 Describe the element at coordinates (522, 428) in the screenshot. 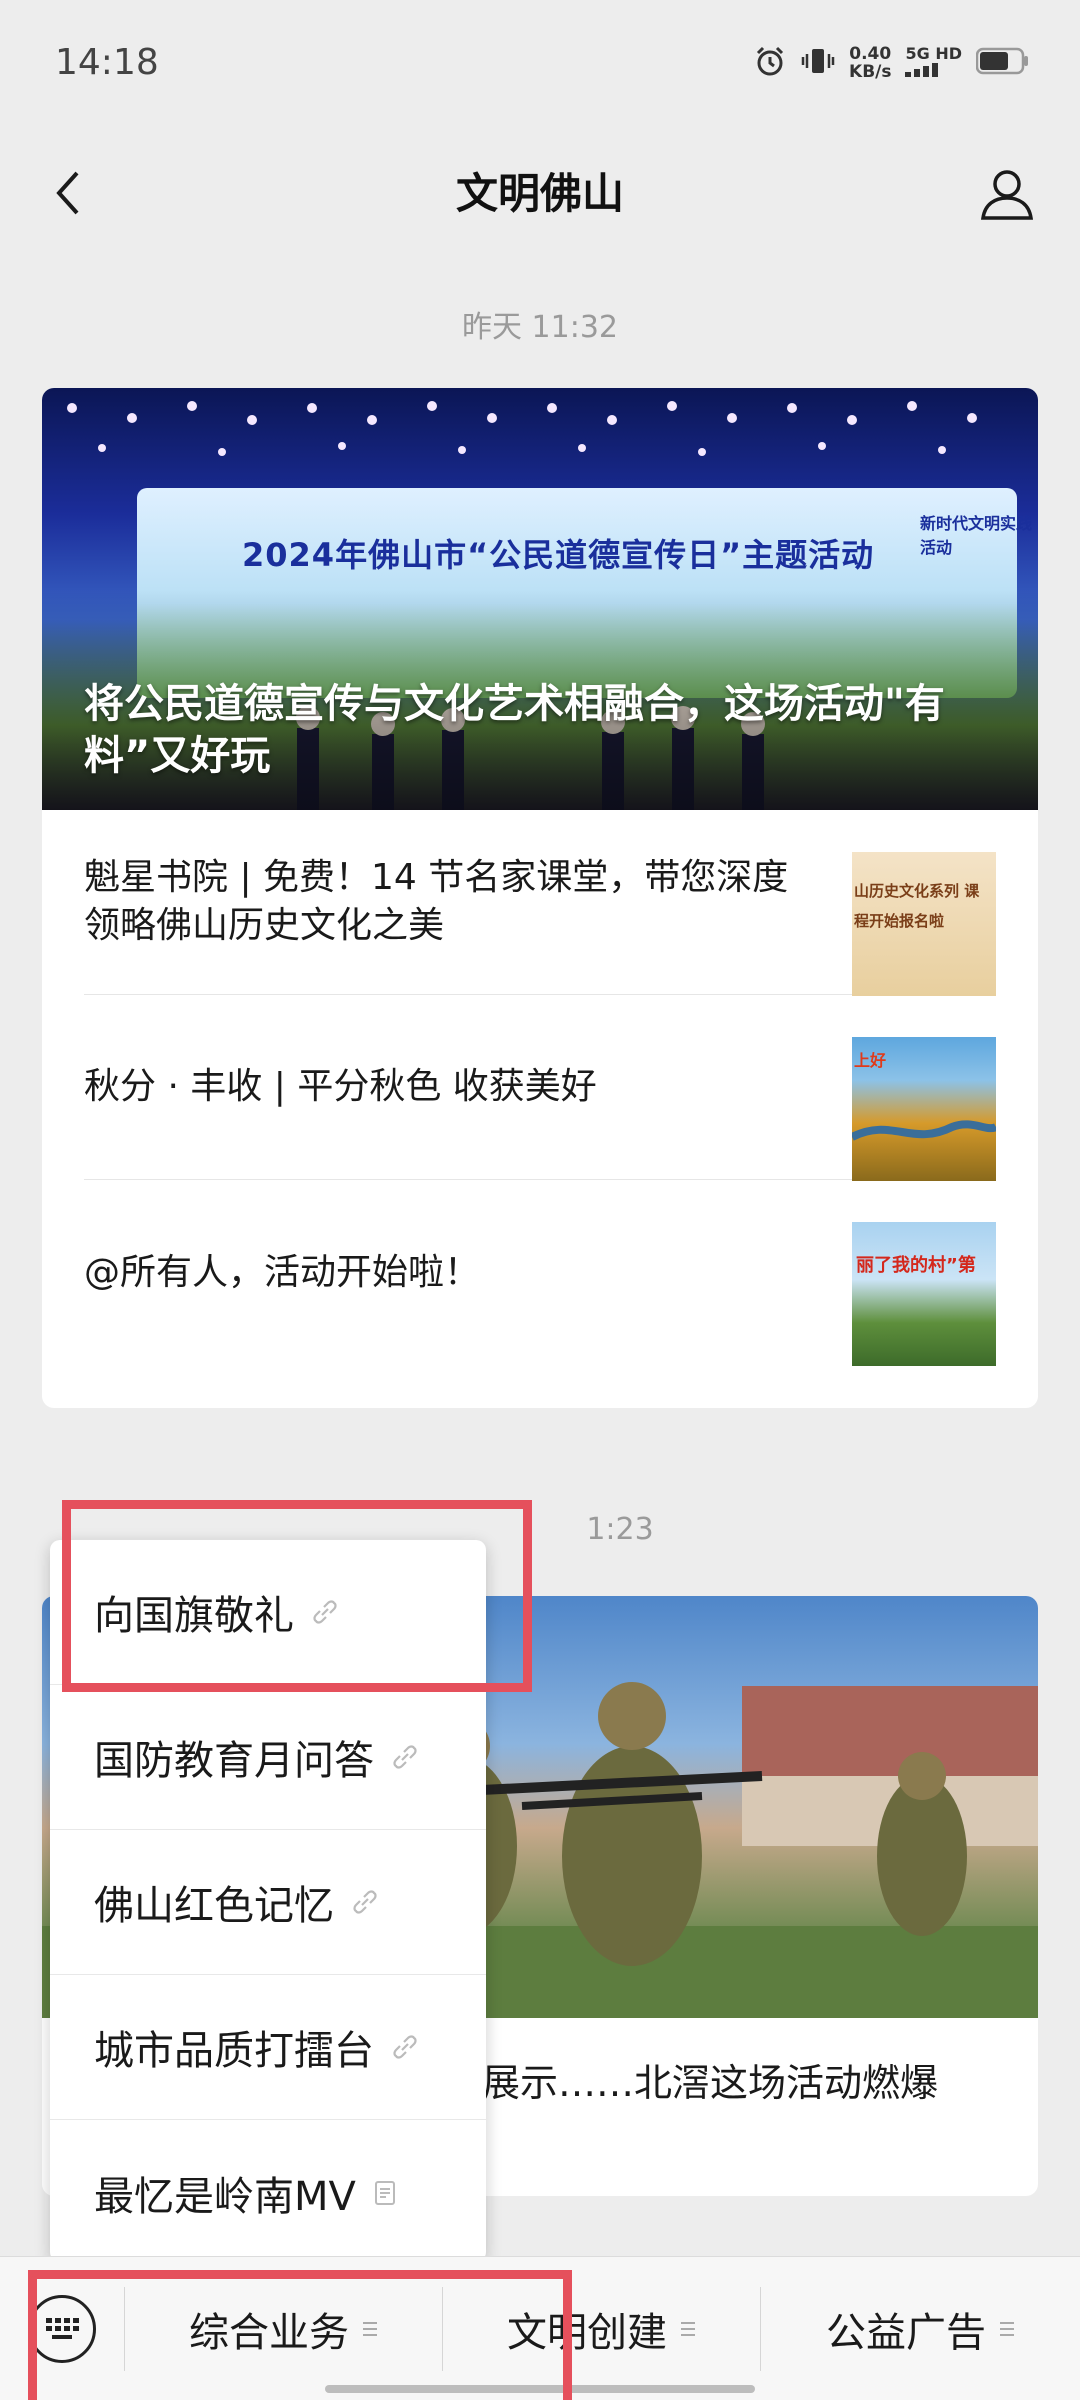

I see `stage-lights-graphic` at that location.